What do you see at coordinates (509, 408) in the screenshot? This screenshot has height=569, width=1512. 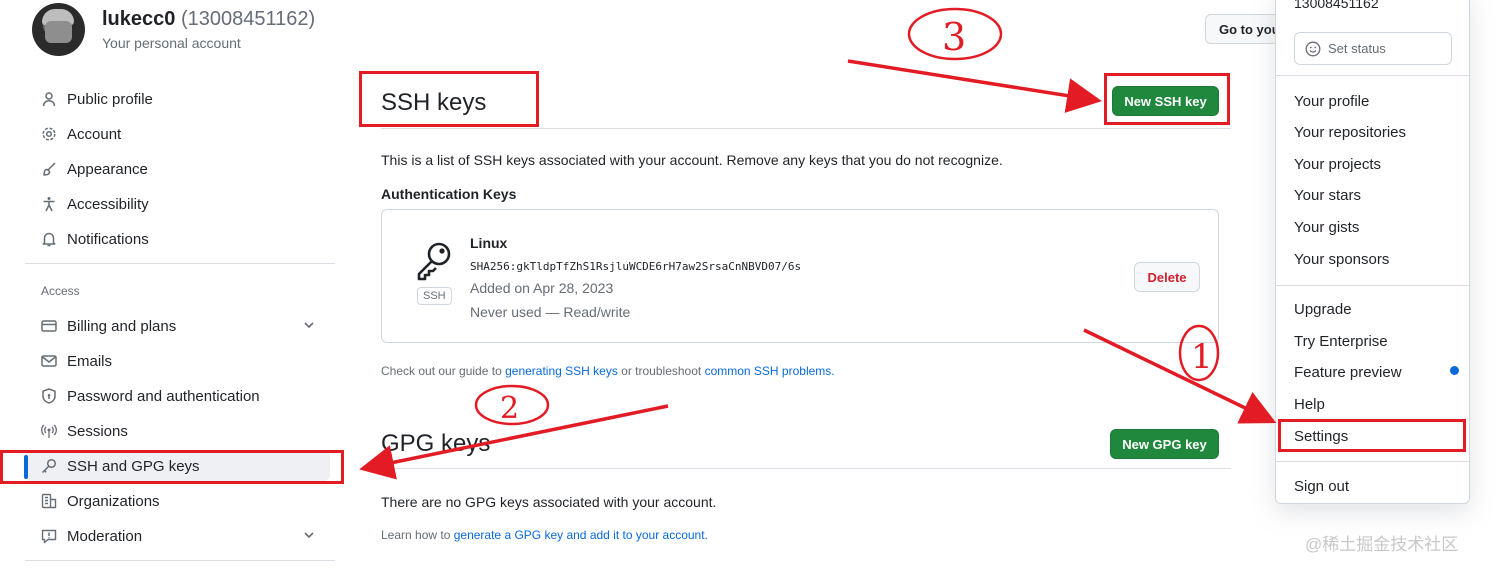 I see `step-2-label: 2` at bounding box center [509, 408].